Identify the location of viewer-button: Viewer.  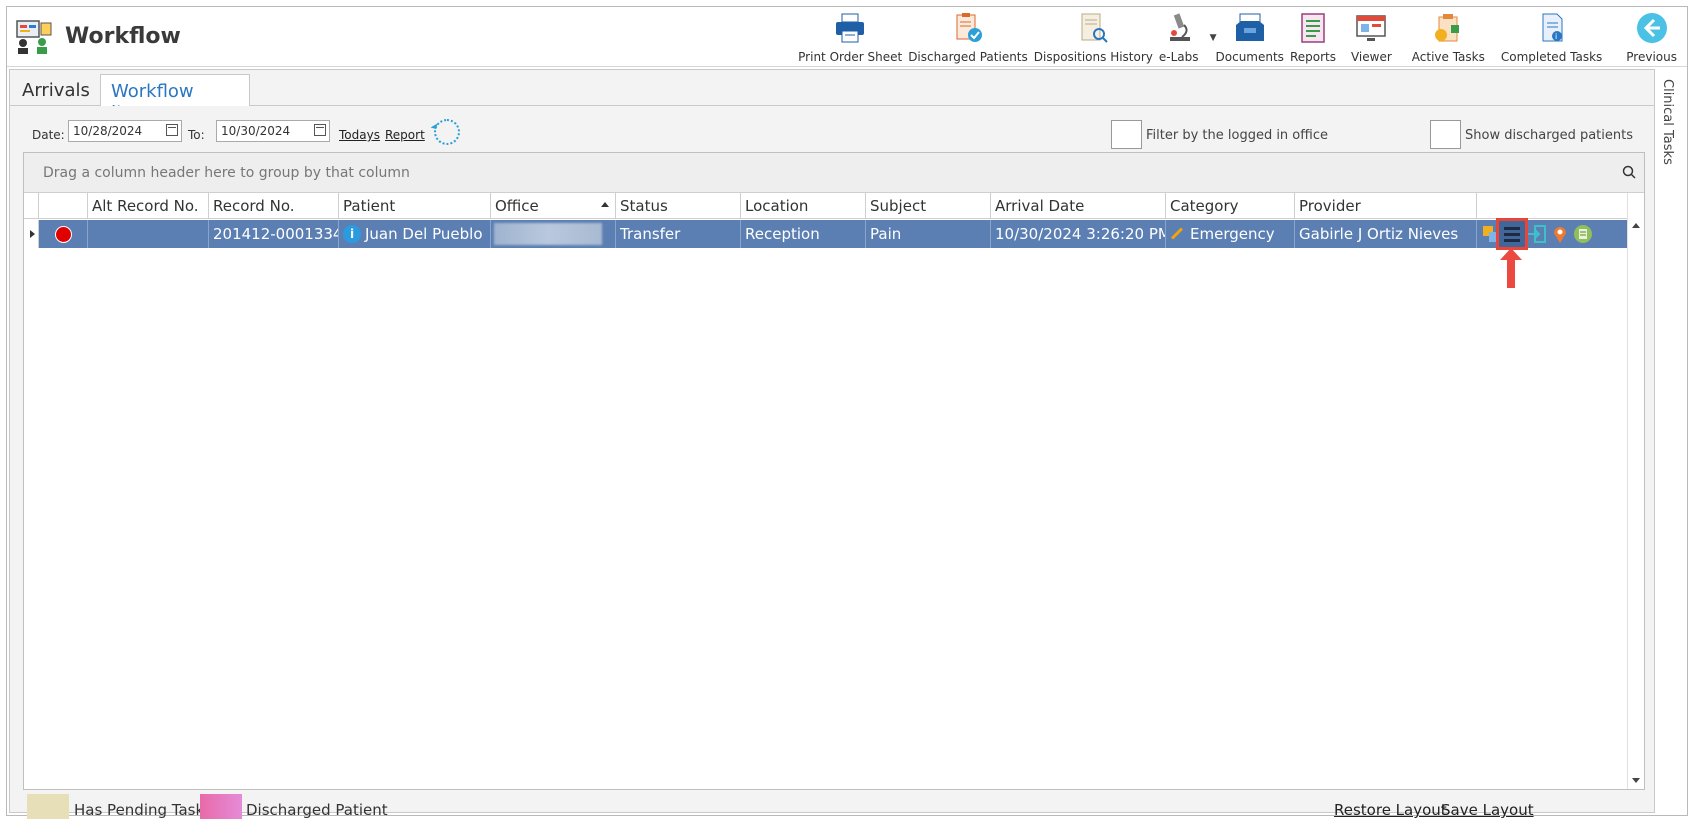
(1371, 38).